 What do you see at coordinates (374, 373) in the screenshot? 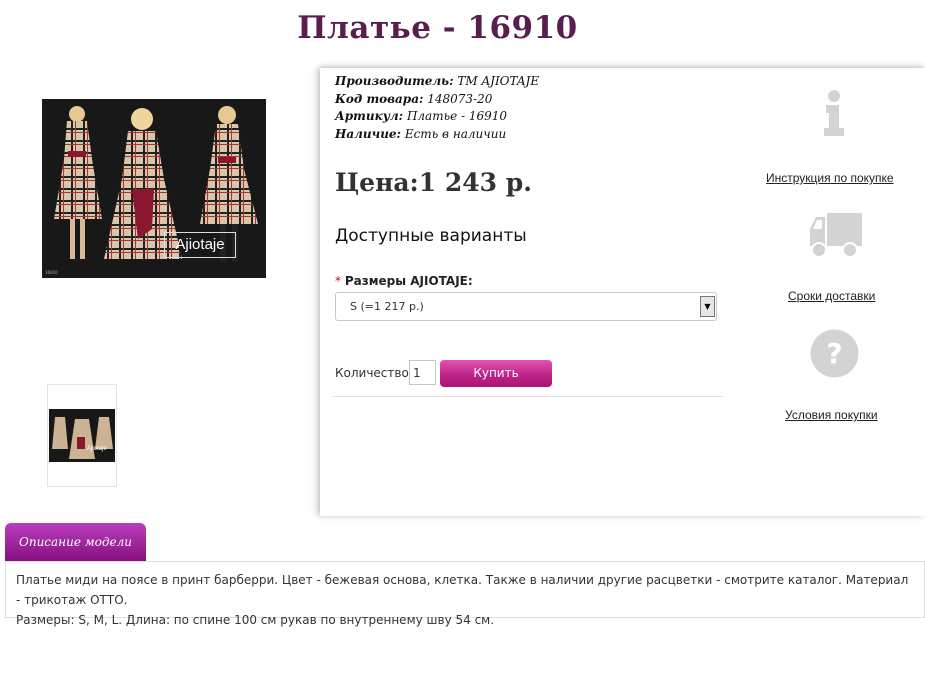
I see `quantity-label: Количество:` at bounding box center [374, 373].